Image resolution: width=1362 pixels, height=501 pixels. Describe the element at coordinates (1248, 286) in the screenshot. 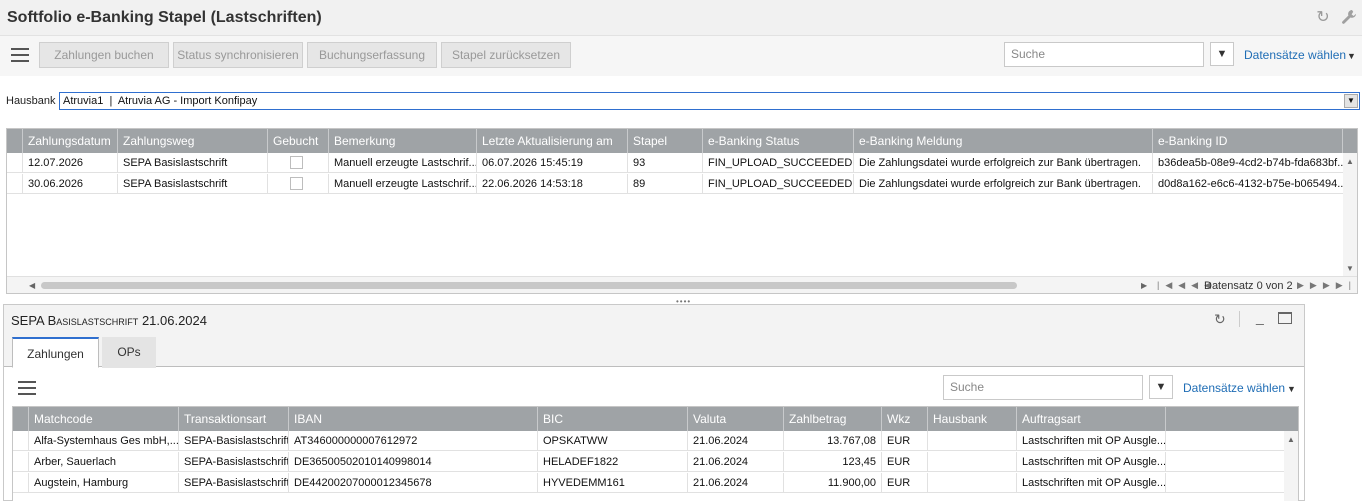

I see `pager-status: Datensatz 0 von 2` at that location.